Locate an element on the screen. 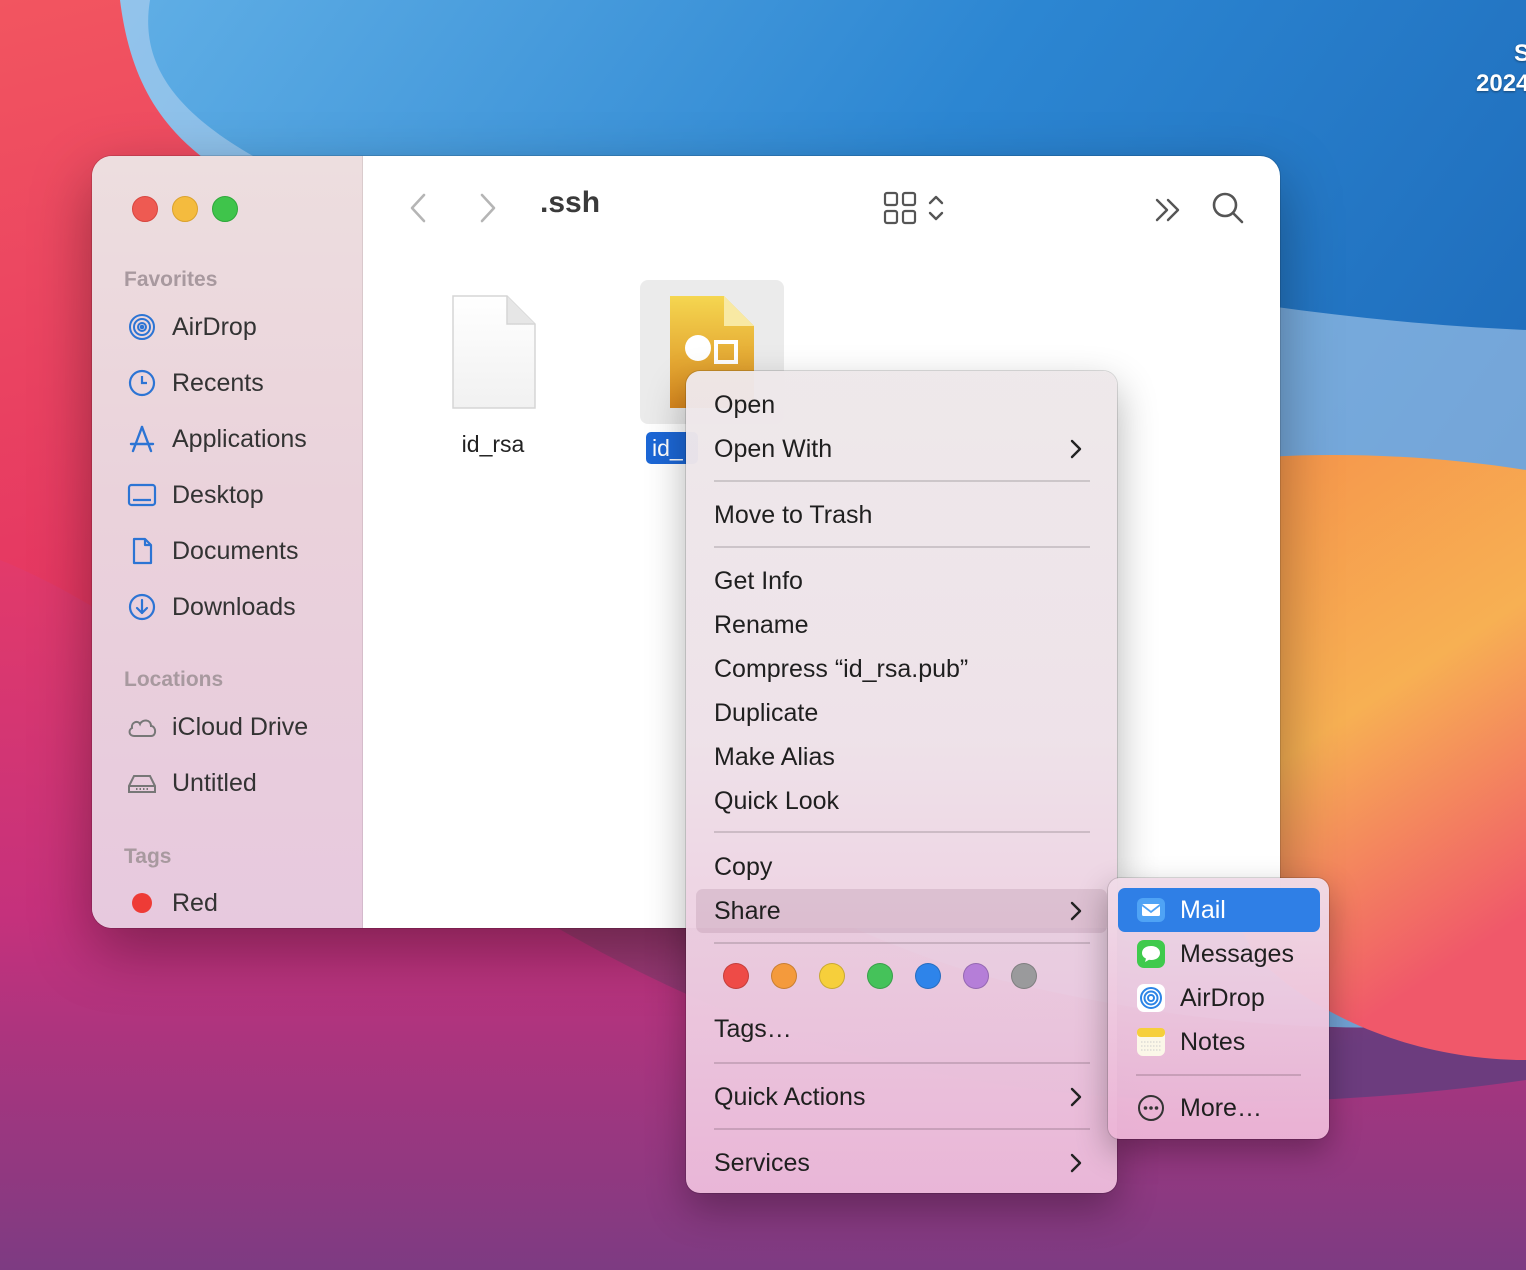 This screenshot has height=1270, width=1526. tag-color-dot-holder is located at coordinates (142, 903).